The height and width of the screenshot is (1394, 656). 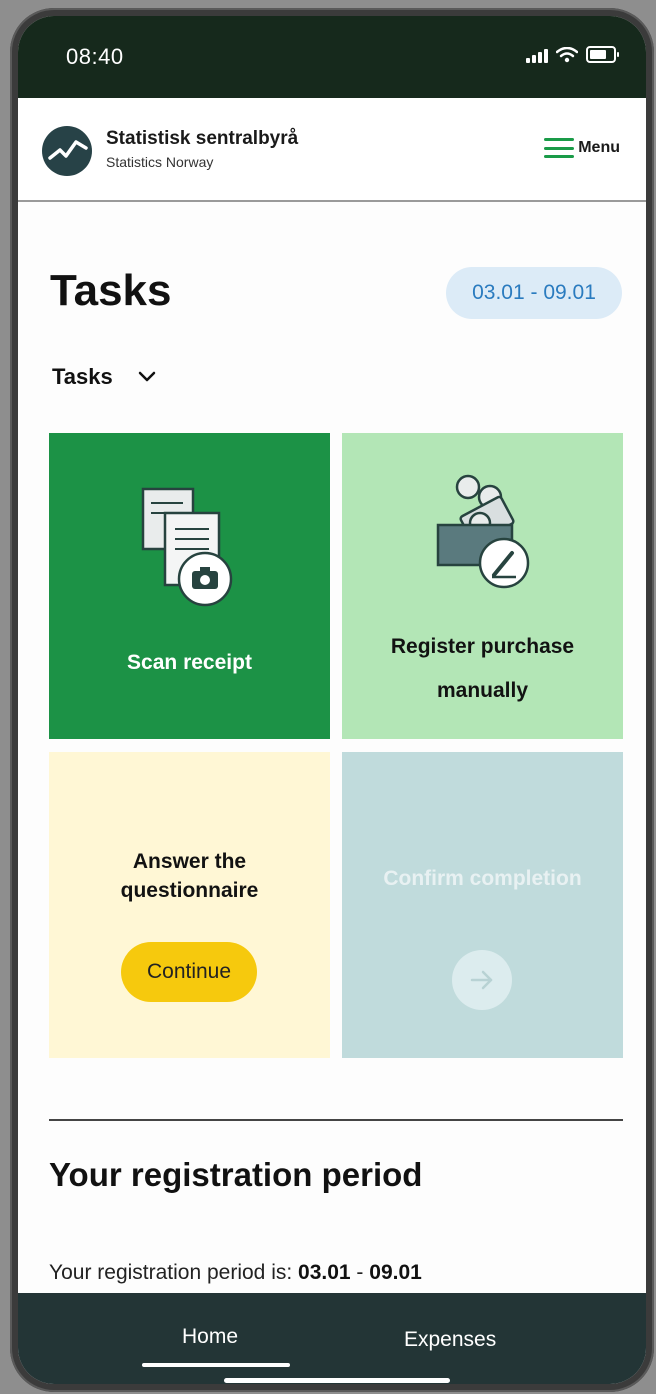 What do you see at coordinates (189, 972) in the screenshot?
I see `continue-button: Continue` at bounding box center [189, 972].